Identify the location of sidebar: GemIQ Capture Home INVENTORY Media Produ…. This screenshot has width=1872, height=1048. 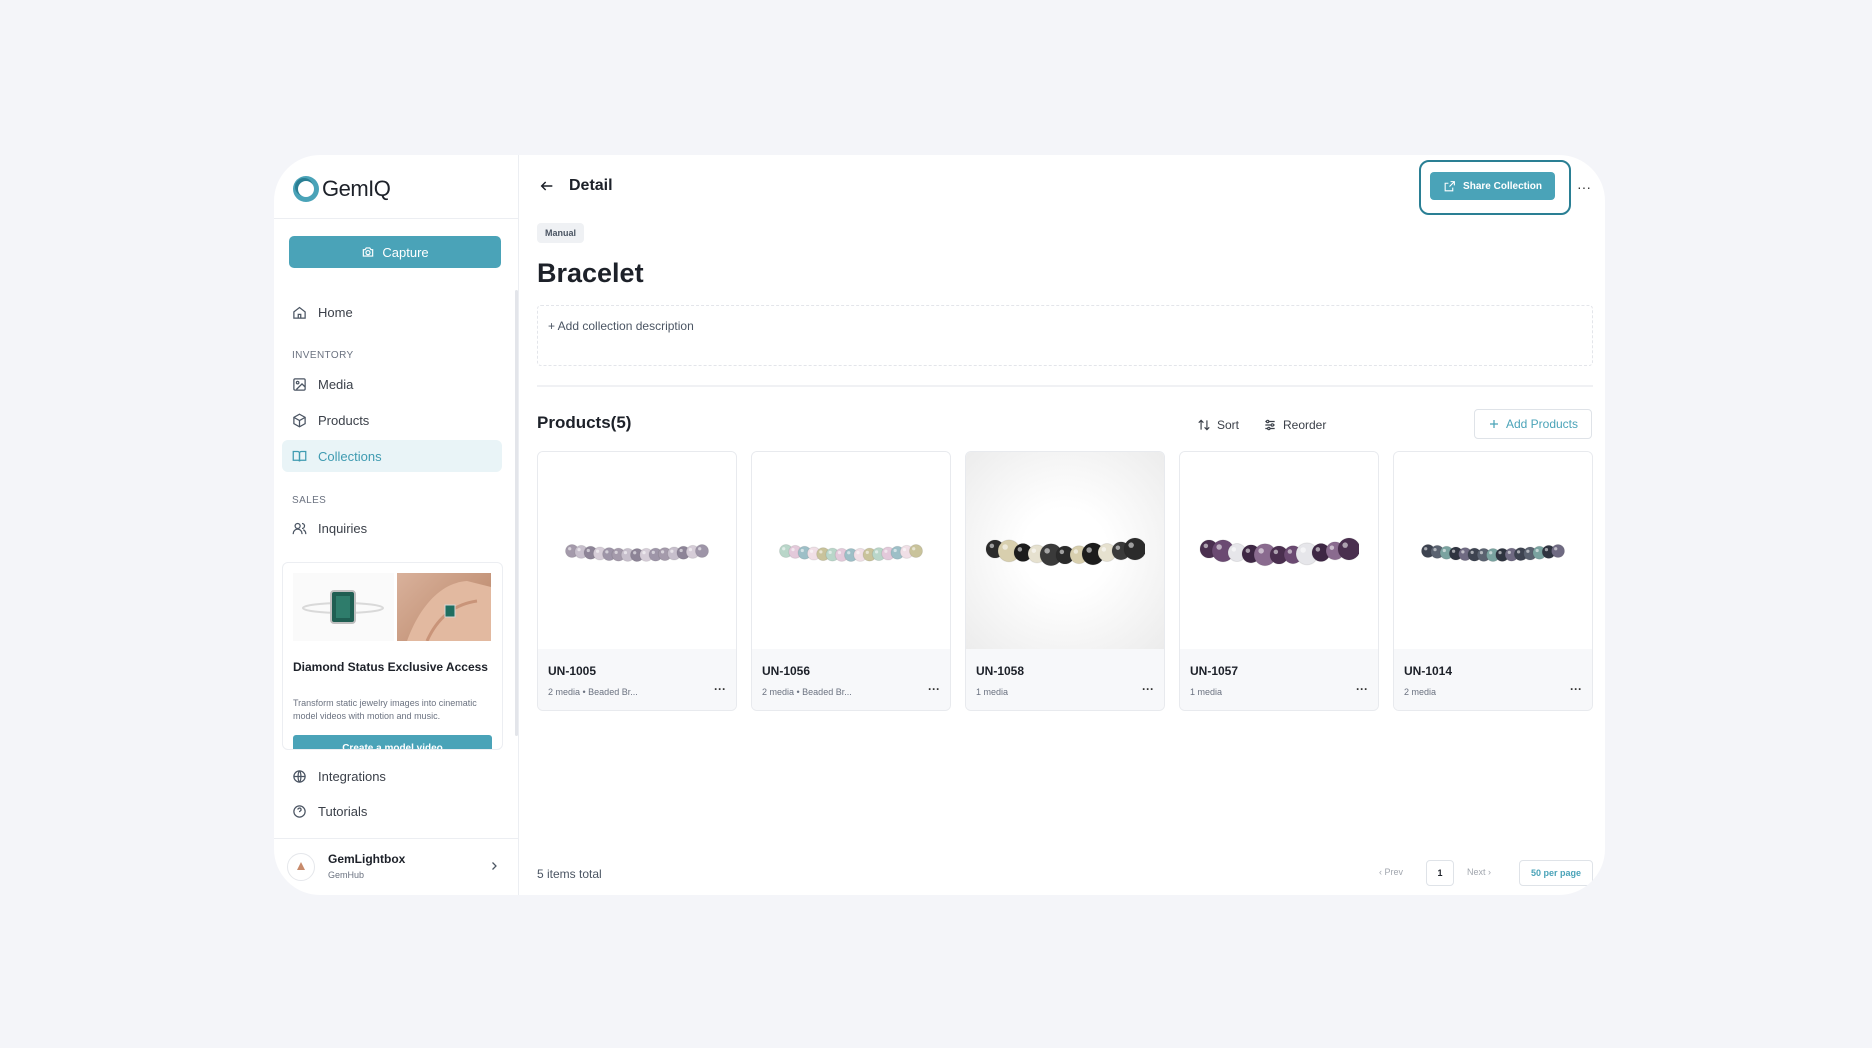
(396, 525).